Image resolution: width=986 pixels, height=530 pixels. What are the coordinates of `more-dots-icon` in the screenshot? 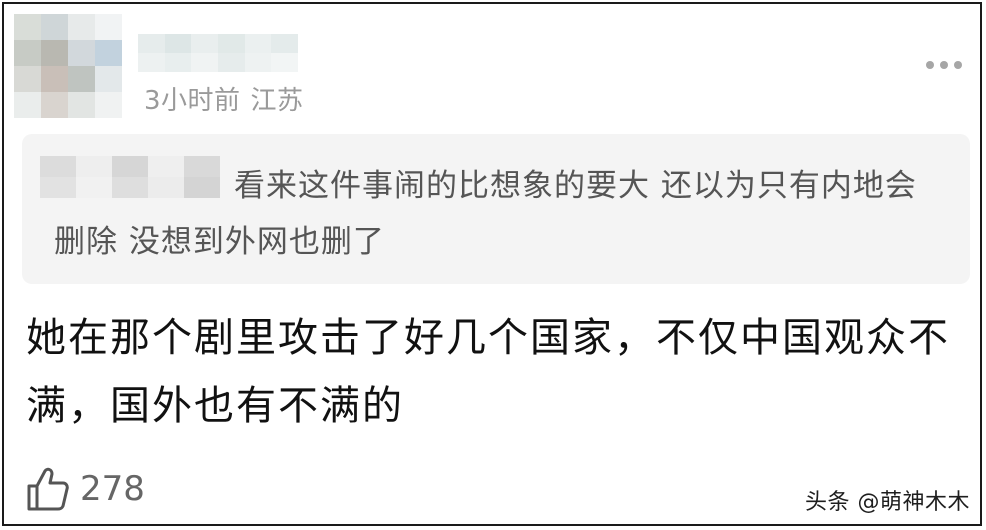 It's located at (944, 65).